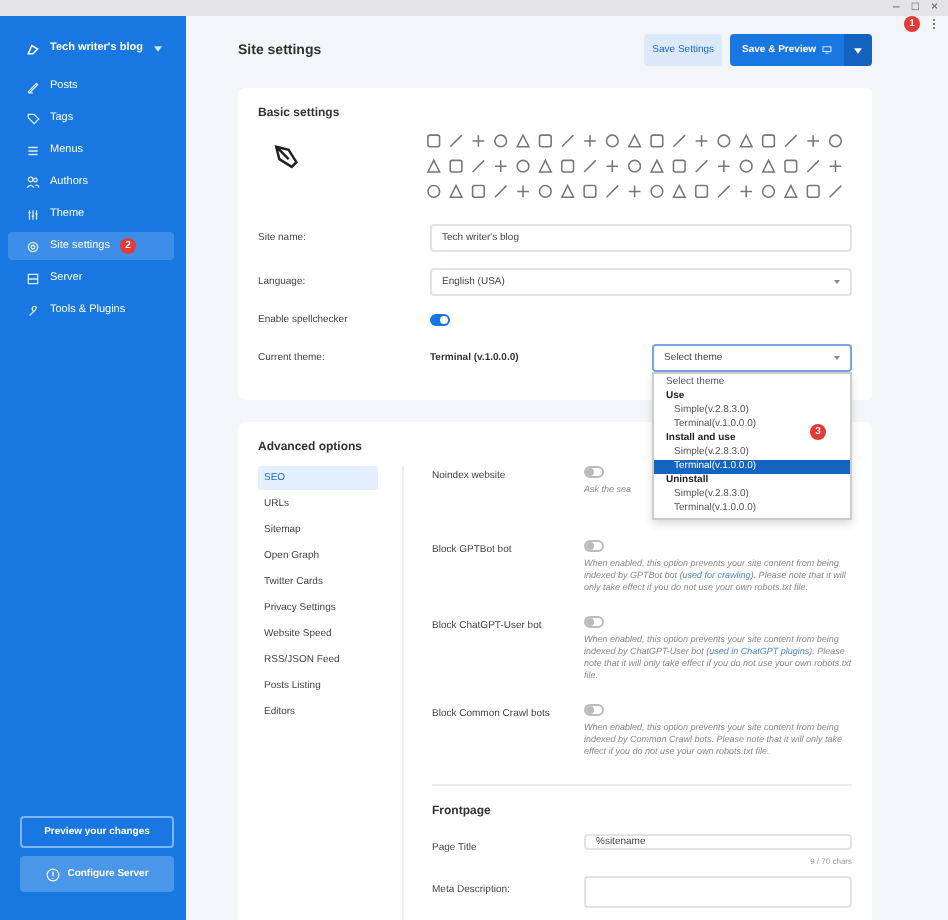 The image size is (948, 920). What do you see at coordinates (440, 320) in the screenshot?
I see `spellchecker-toggle` at bounding box center [440, 320].